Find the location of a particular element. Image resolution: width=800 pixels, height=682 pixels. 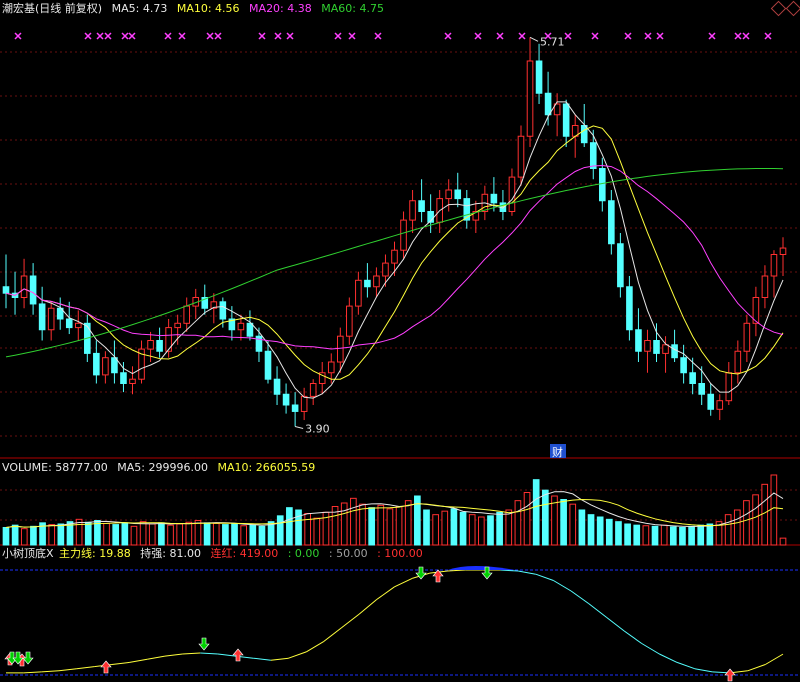

ma5-legend: MA5: 4.73 is located at coordinates (140, 8).